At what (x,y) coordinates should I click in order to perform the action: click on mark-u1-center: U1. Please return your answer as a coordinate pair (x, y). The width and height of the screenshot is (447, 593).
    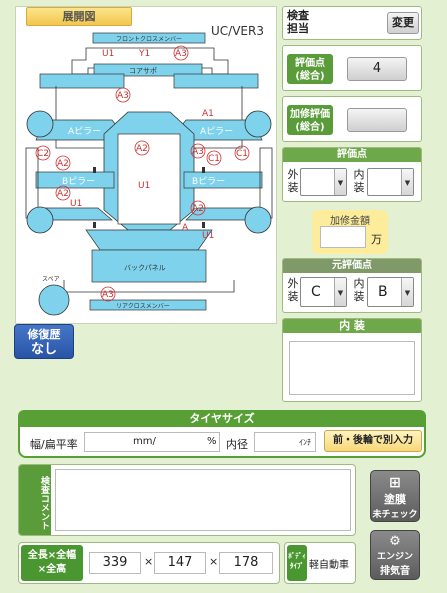
    Looking at the image, I should click on (144, 186).